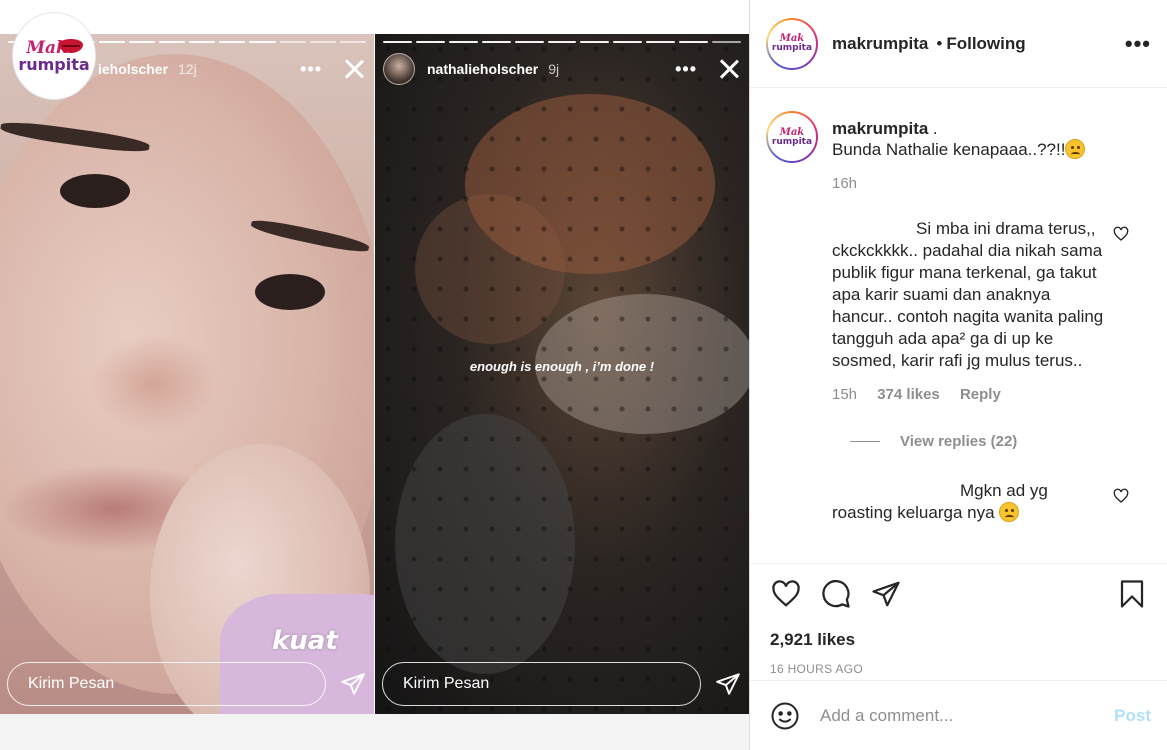  I want to click on post-header: Mak rumpita makrumpita • Following •••, so click(958, 44).